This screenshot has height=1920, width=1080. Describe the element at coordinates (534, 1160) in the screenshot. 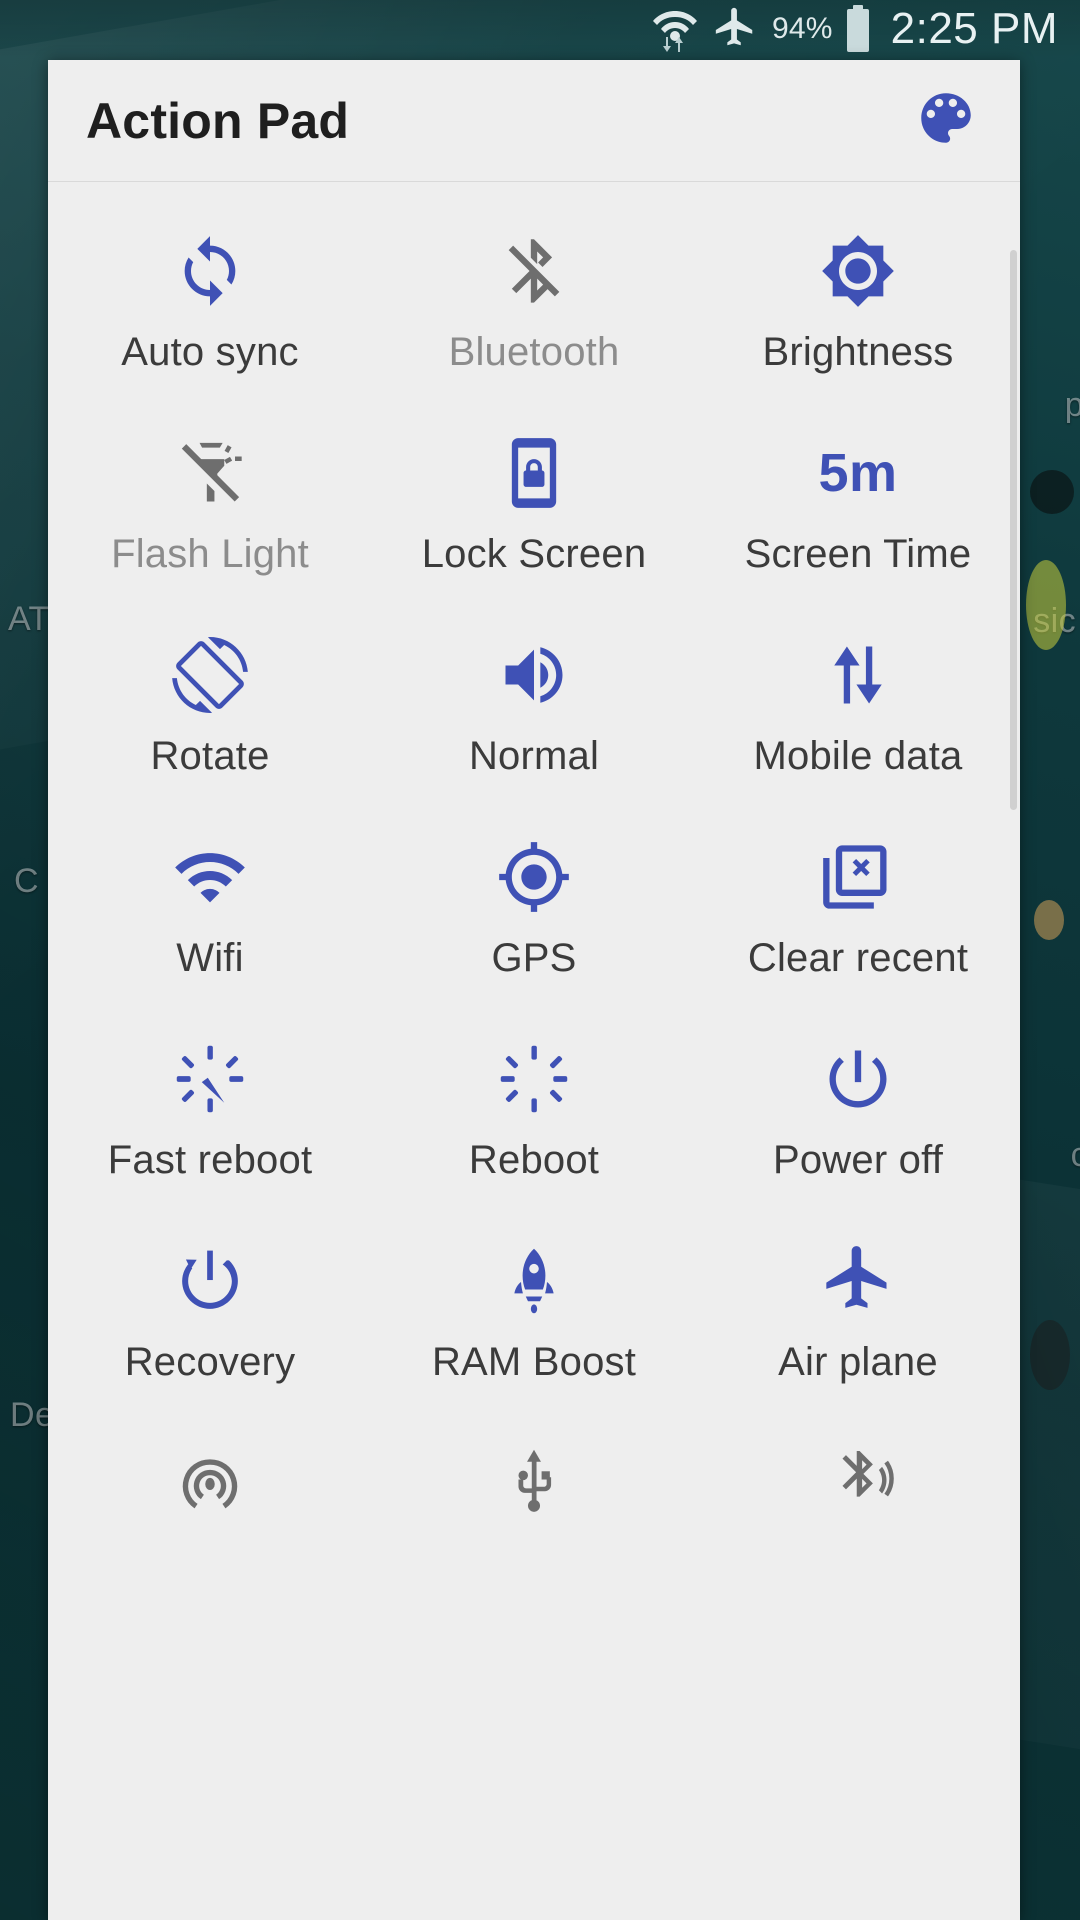

I see `tile-label: Reboot` at that location.